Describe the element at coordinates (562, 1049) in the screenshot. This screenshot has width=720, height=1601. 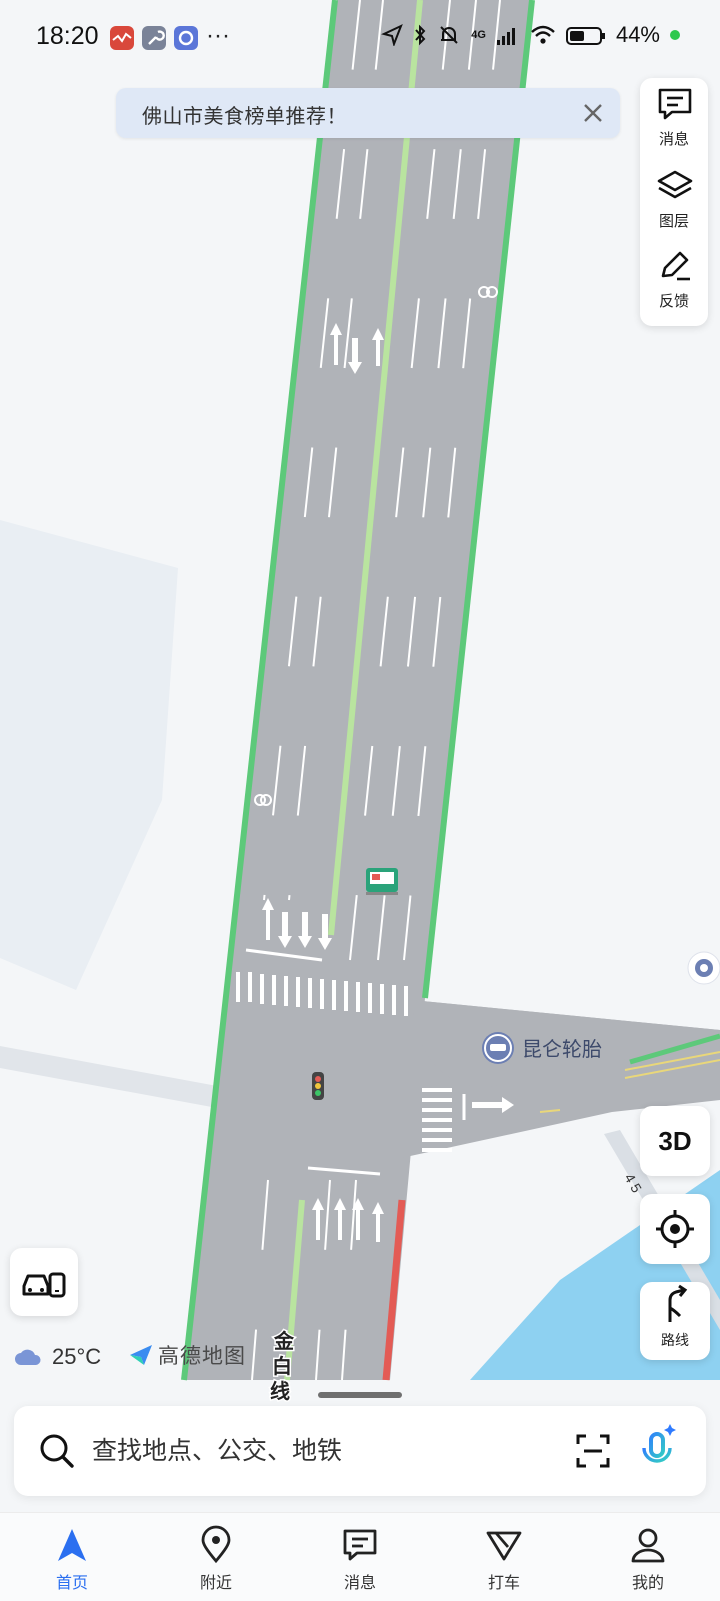
I see `poi-label: 昆仑轮胎` at that location.